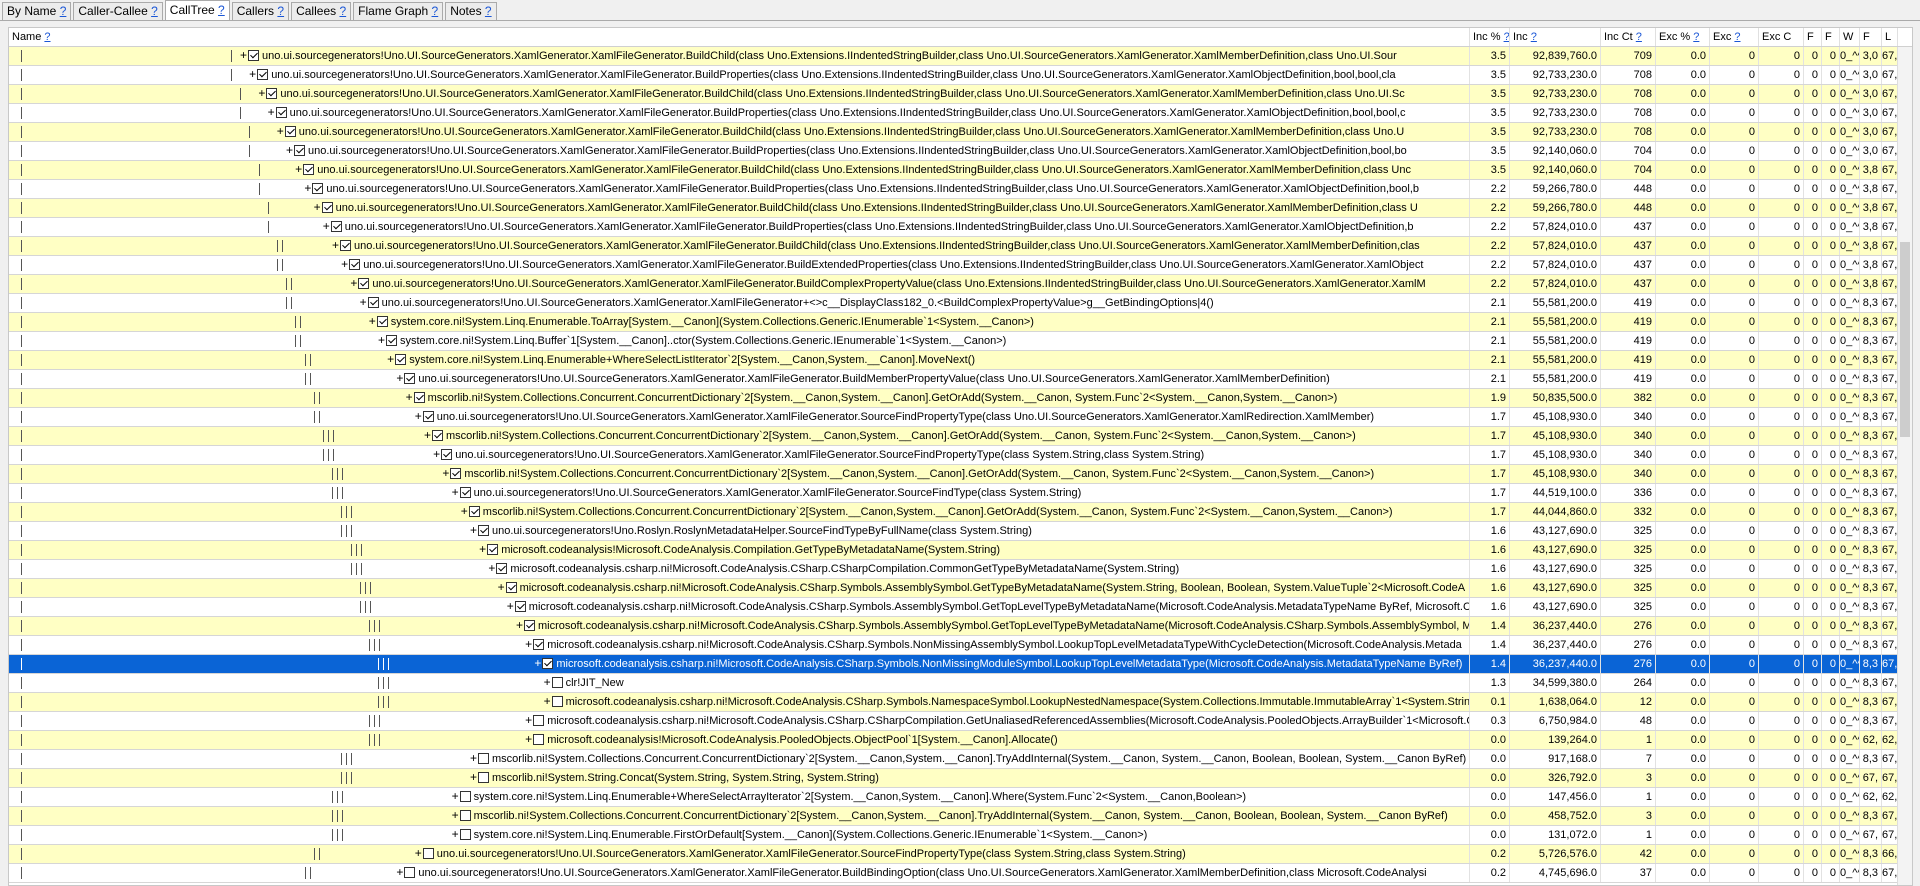 This screenshot has height=886, width=1920. Describe the element at coordinates (37, 11) in the screenshot. I see `tab-by-name: By Name ?` at that location.